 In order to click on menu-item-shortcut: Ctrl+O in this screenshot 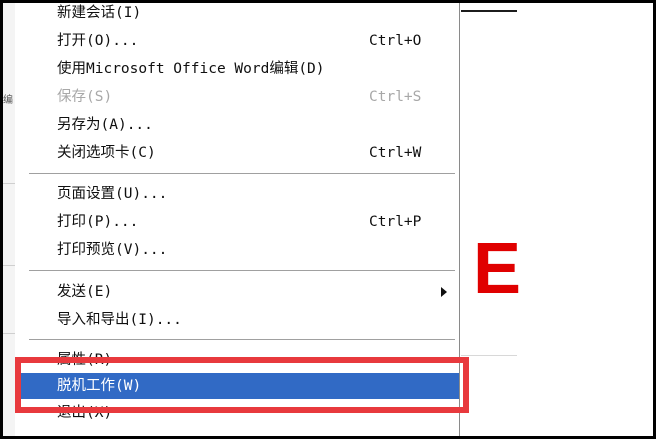, I will do `click(395, 41)`.